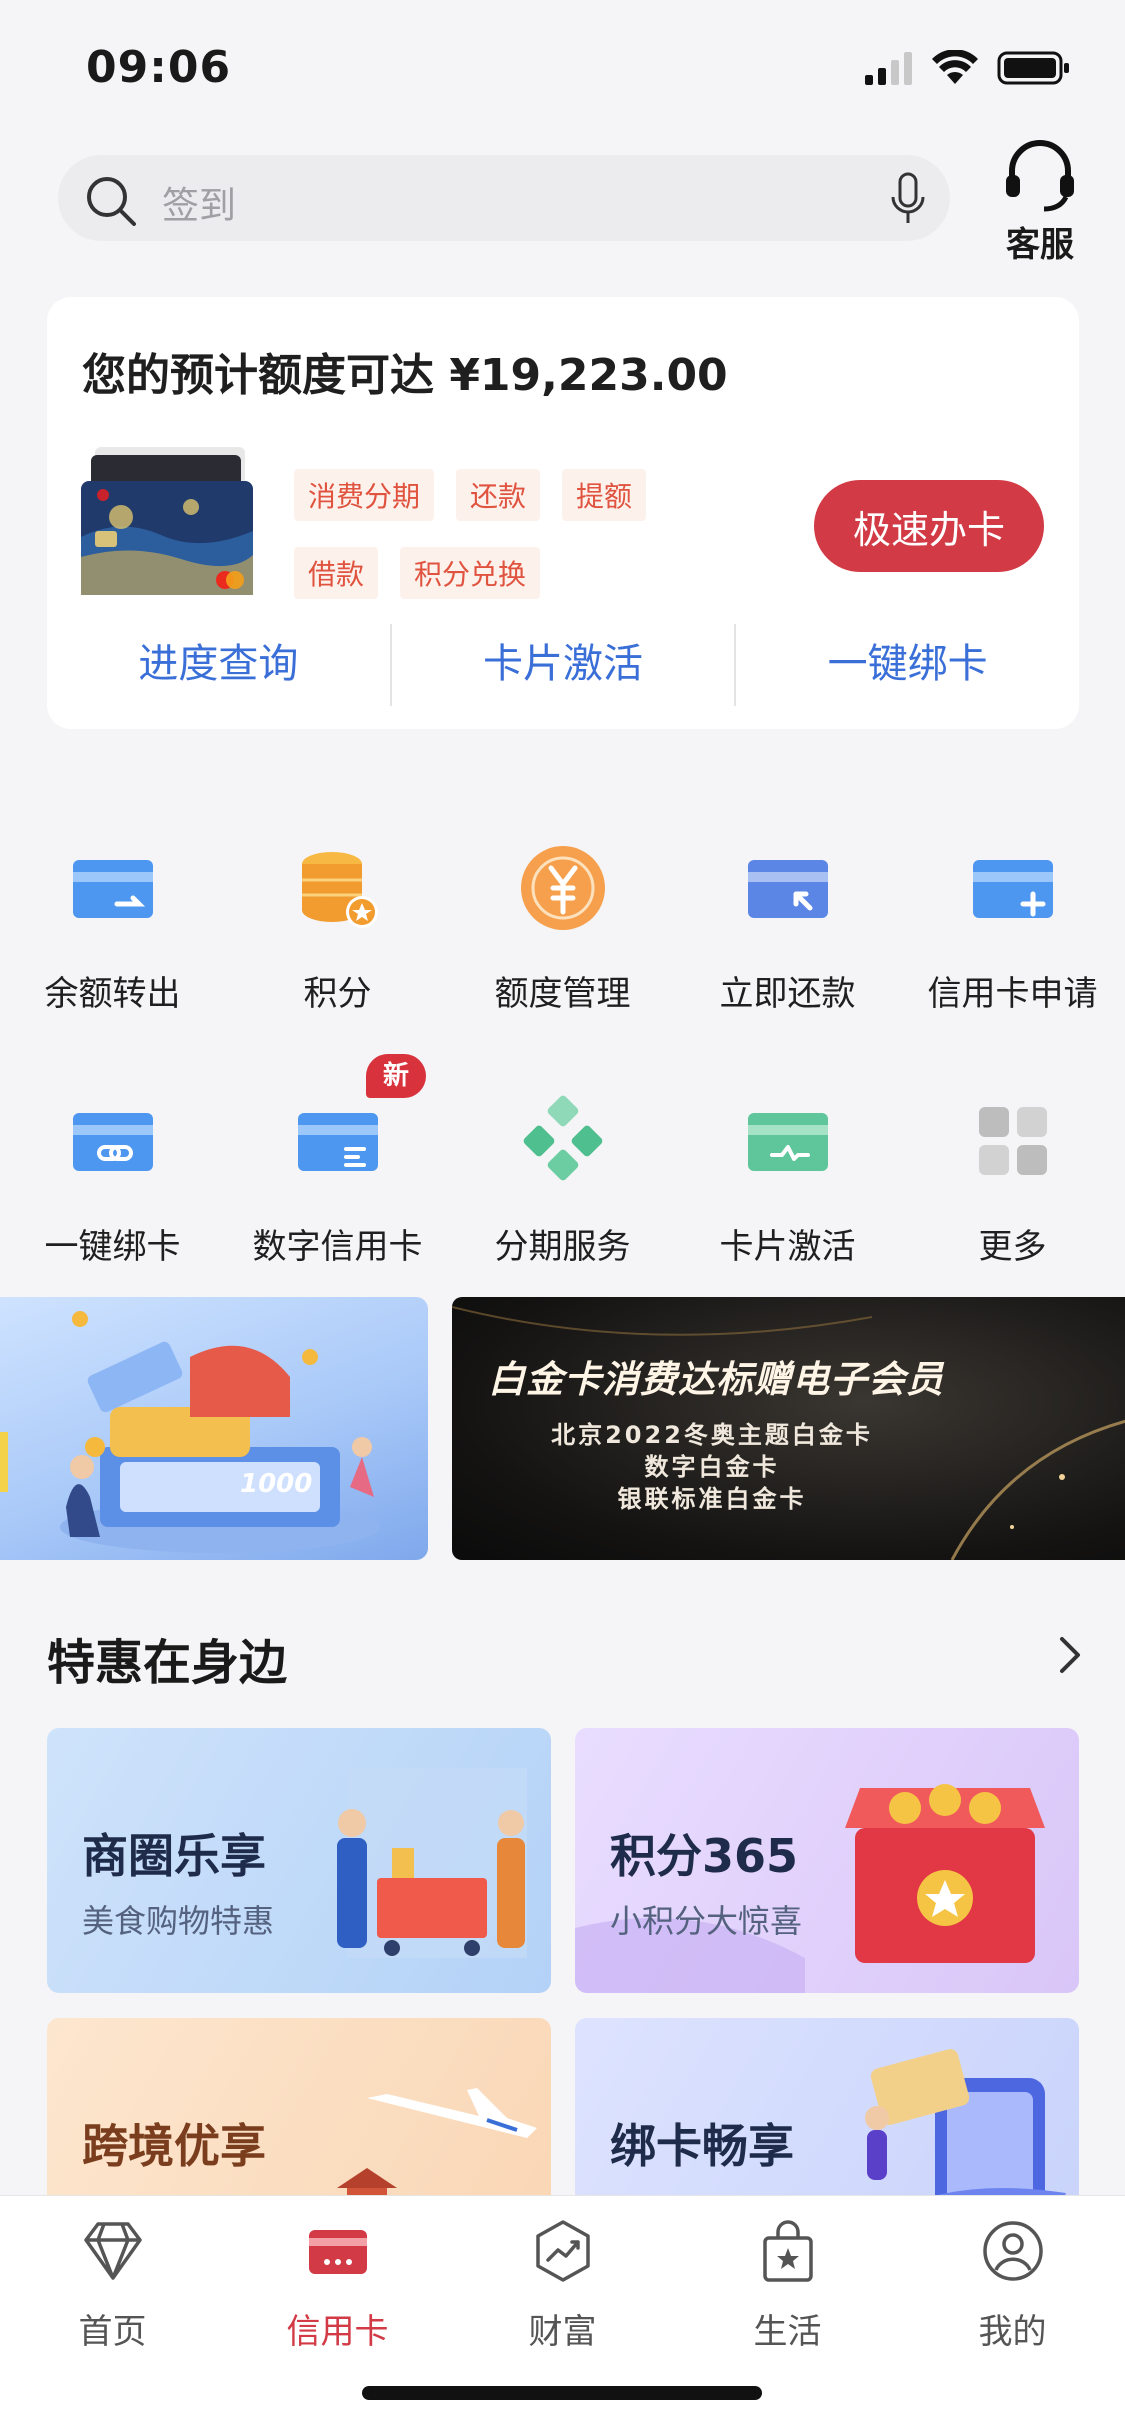  What do you see at coordinates (299, 1860) in the screenshot?
I see `promo-card-shopping: 商圈乐享 美食购物特惠` at bounding box center [299, 1860].